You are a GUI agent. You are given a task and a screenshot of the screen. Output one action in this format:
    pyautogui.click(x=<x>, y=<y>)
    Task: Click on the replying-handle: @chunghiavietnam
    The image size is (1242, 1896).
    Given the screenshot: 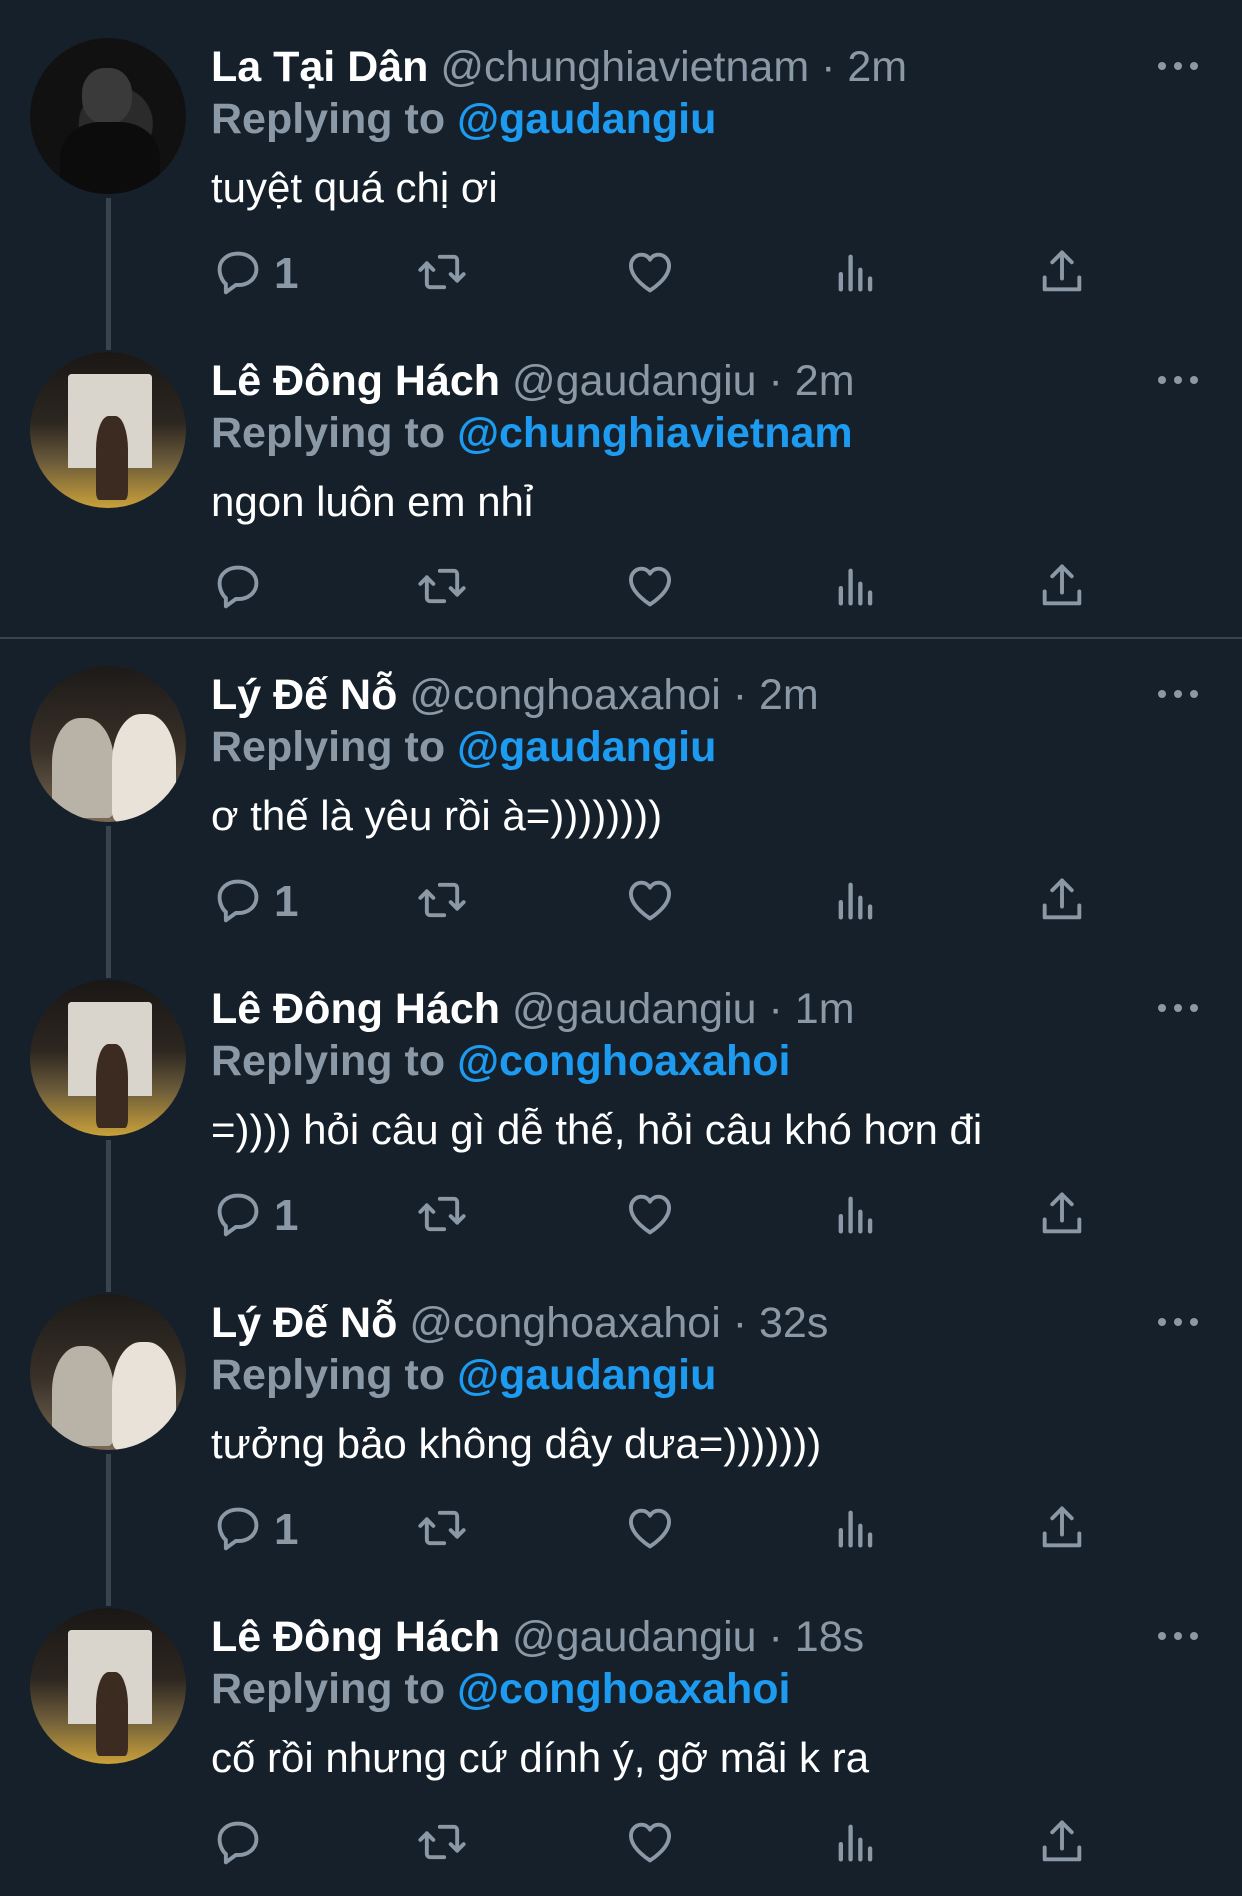 What is the action you would take?
    pyautogui.click(x=655, y=433)
    